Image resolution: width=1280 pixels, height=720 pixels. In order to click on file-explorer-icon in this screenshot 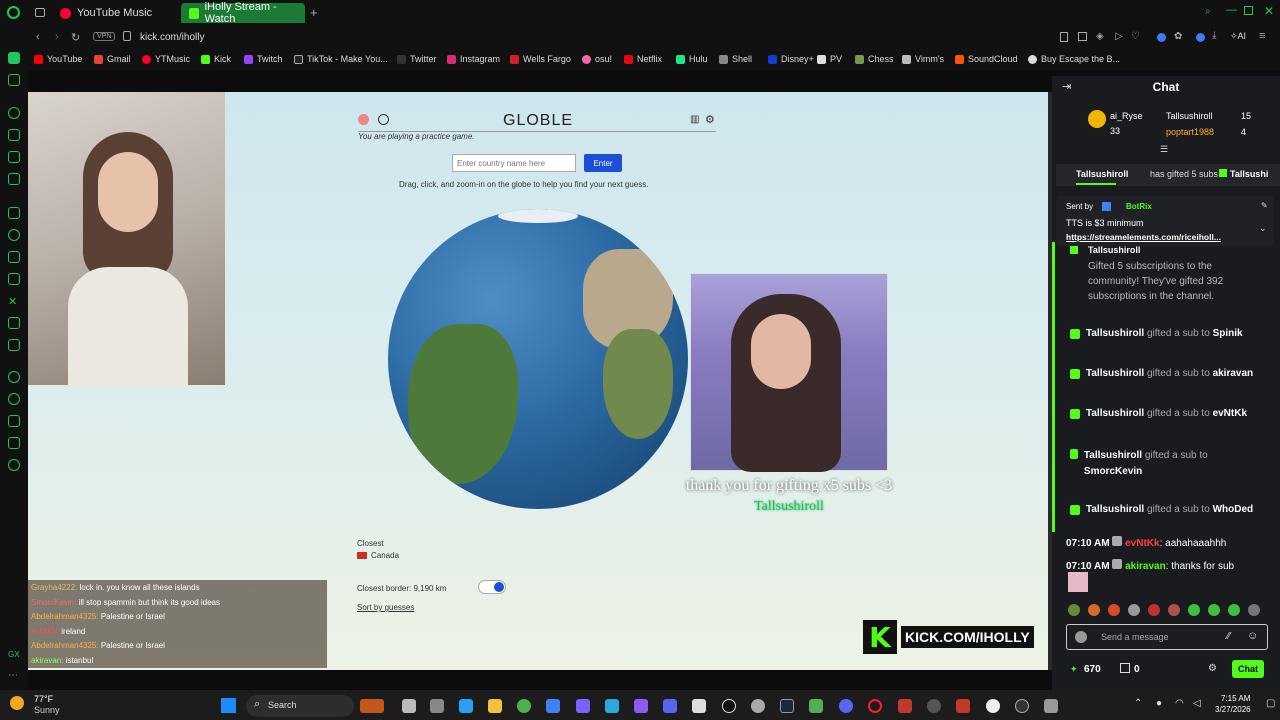, I will do `click(495, 706)`.